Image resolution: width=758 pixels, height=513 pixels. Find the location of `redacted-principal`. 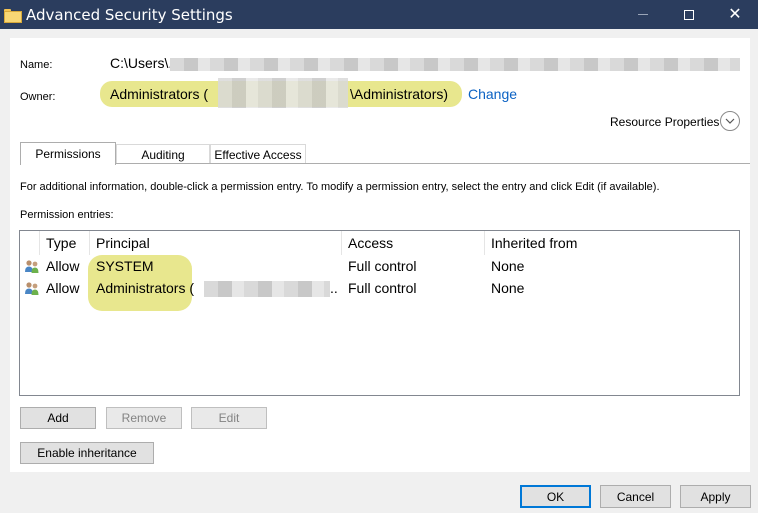

redacted-principal is located at coordinates (267, 289).